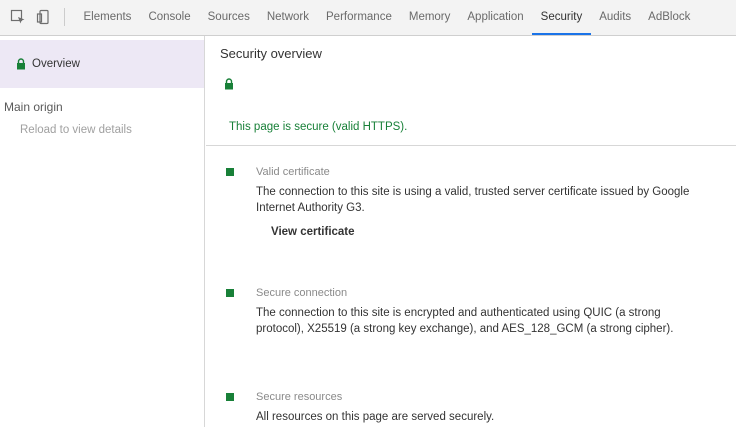  Describe the element at coordinates (33, 107) in the screenshot. I see `main-origin-heading: Main origin` at that location.